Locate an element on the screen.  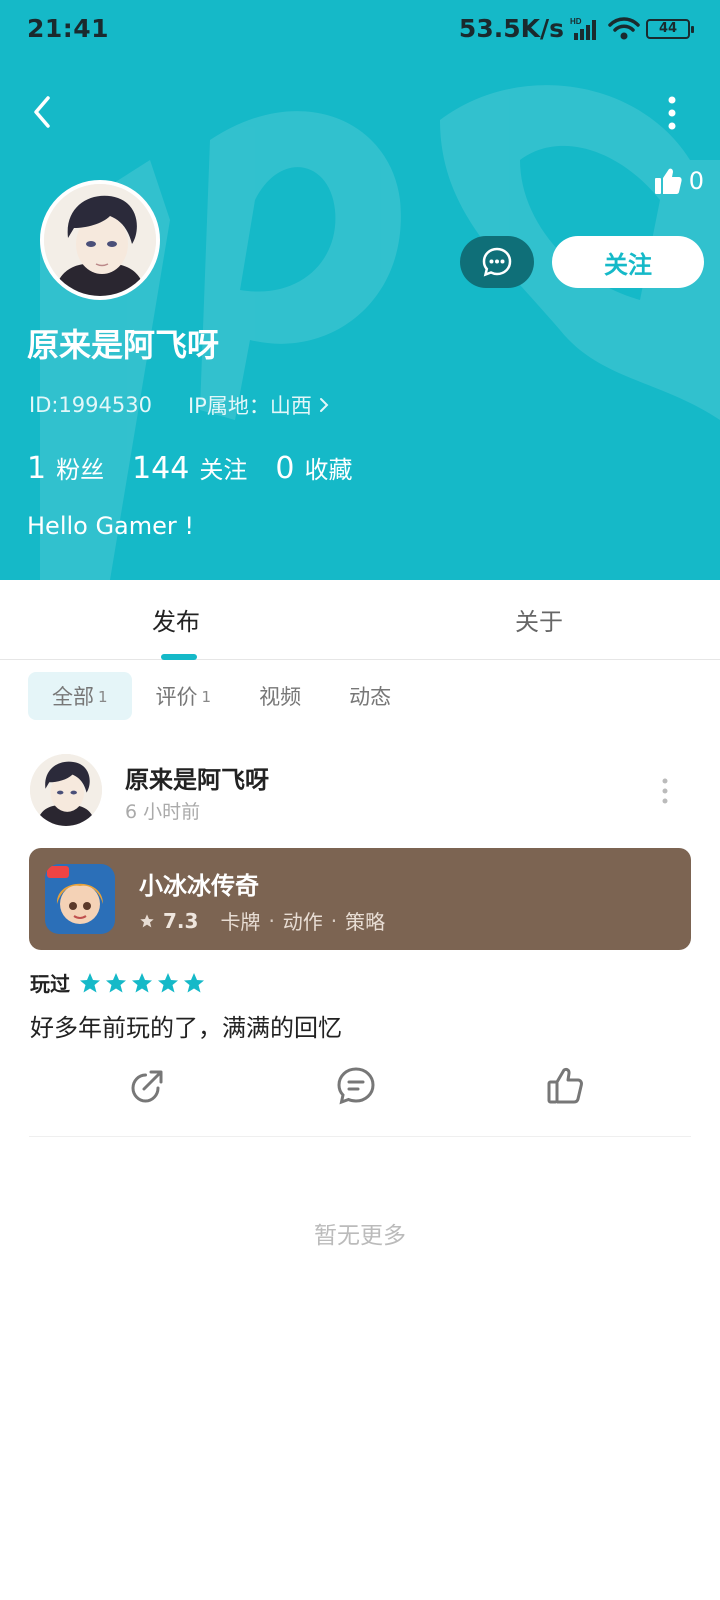
tab-about: 关于 is located at coordinates (539, 619).